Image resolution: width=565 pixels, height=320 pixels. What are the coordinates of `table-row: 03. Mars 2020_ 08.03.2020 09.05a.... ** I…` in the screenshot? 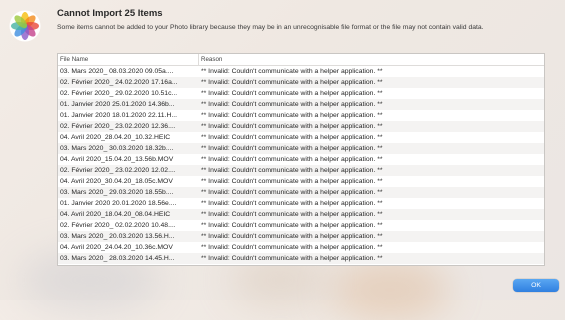 It's located at (301, 71).